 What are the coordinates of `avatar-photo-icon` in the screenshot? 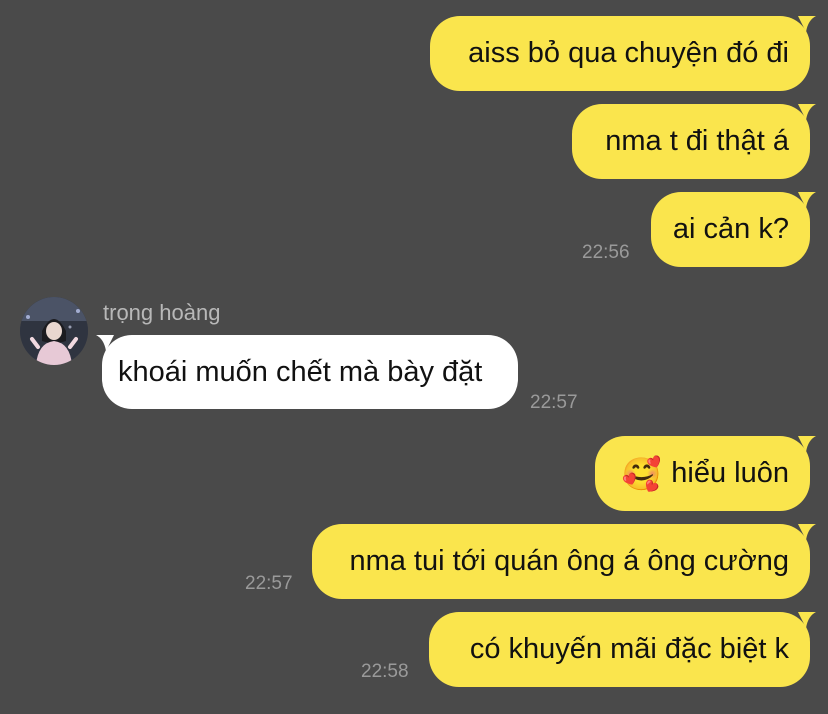 It's located at (54, 331).